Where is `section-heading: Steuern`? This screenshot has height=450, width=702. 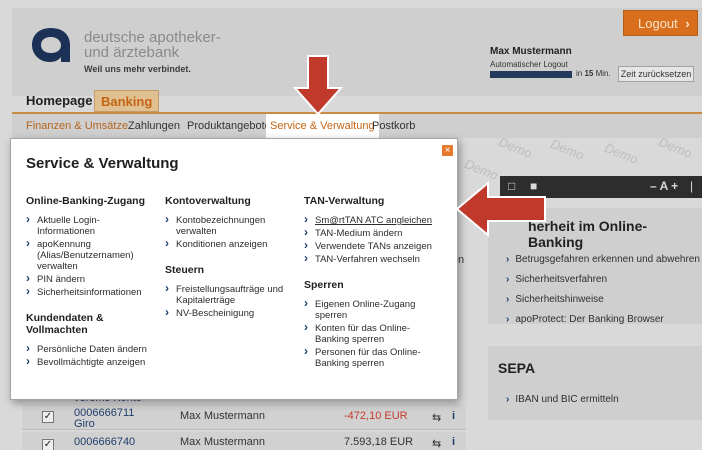
section-heading: Steuern is located at coordinates (185, 270).